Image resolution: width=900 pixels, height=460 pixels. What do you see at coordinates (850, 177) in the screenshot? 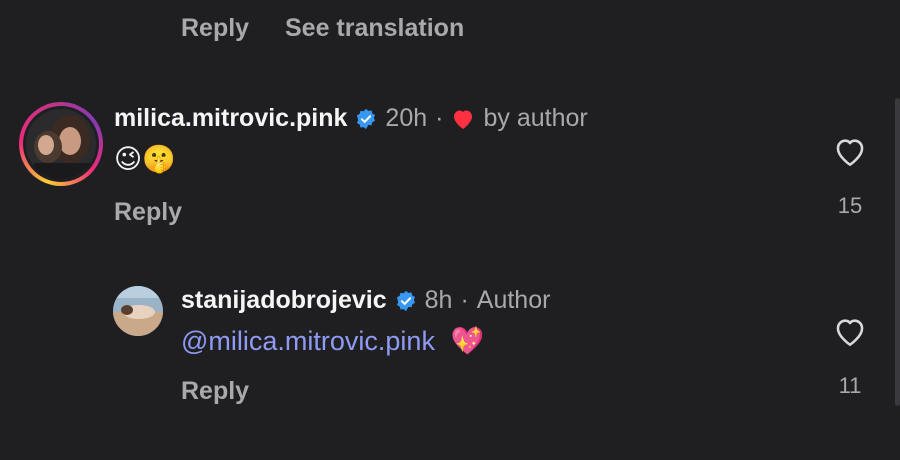
I see `like-block: 15` at bounding box center [850, 177].